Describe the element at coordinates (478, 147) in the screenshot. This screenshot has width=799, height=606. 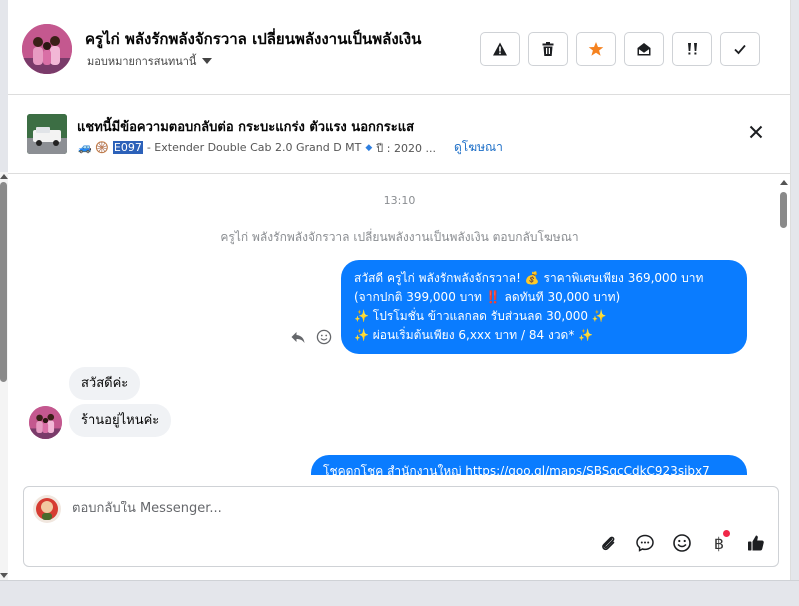
I see `view-ad-link: ดูโฆษณา` at that location.